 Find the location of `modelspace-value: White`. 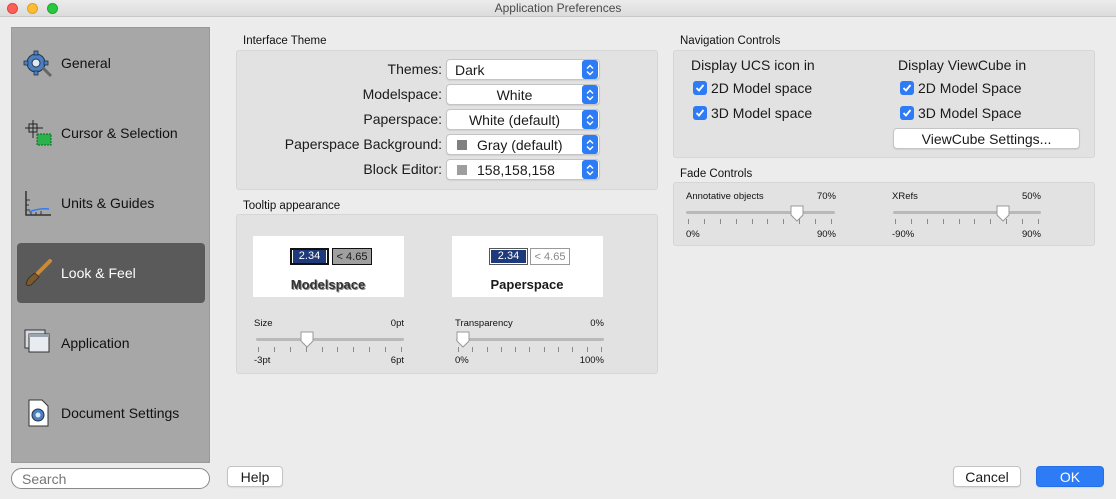

modelspace-value: White is located at coordinates (514, 94).